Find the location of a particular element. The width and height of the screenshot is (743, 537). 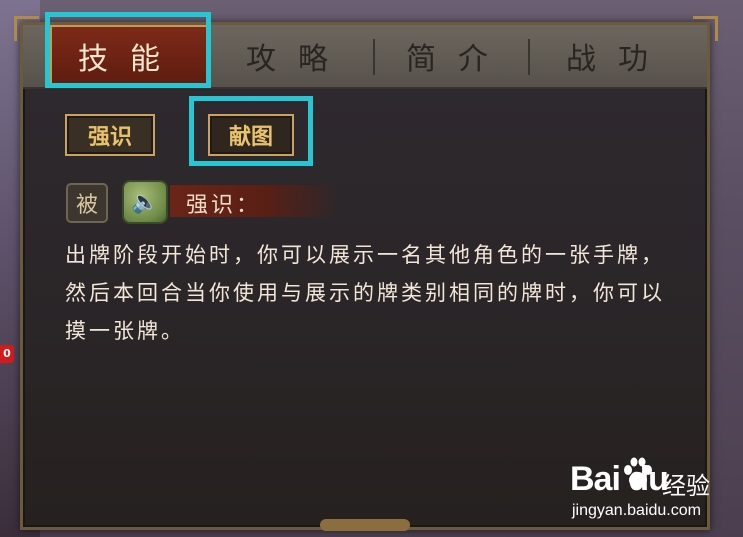

skill-button-qiangshi: 强识 is located at coordinates (110, 135).